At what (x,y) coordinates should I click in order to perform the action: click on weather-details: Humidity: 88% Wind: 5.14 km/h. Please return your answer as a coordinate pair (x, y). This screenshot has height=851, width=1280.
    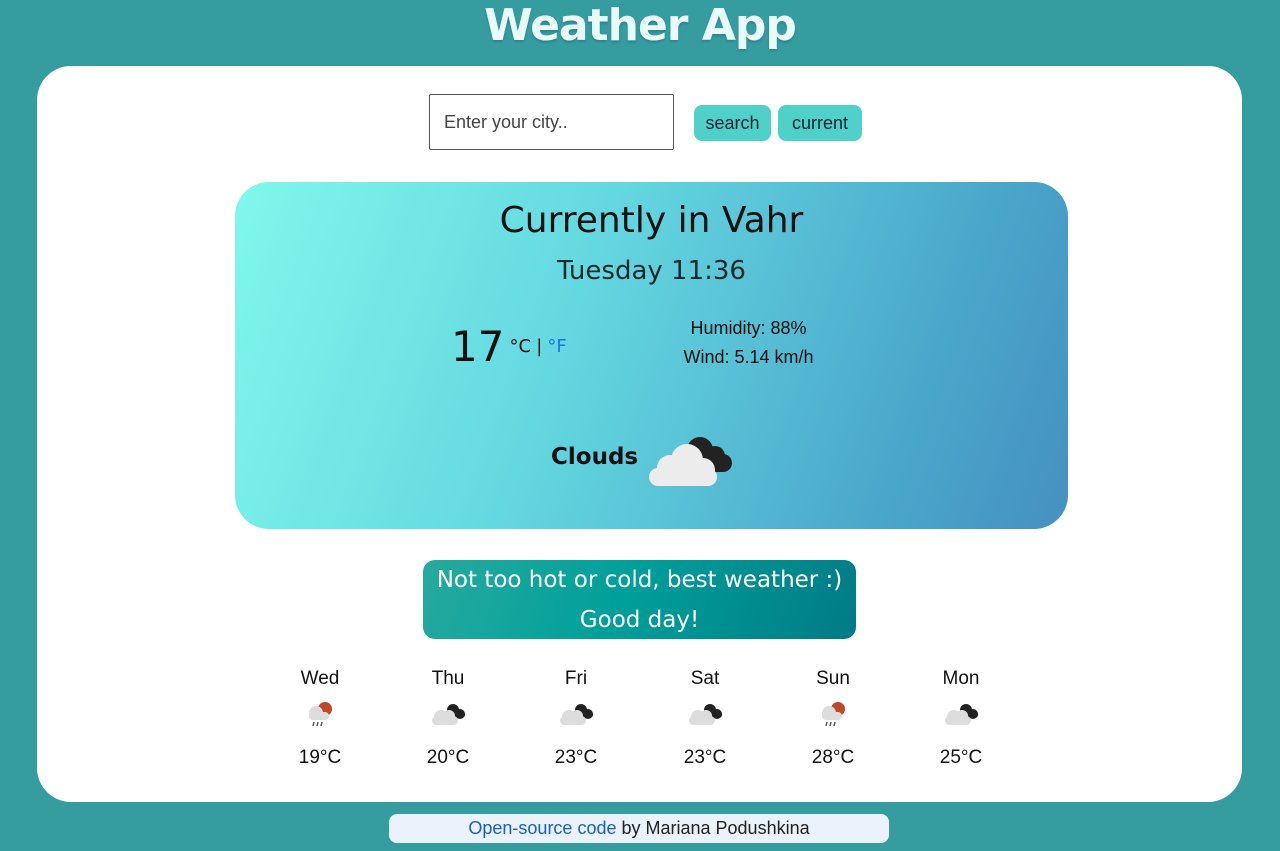
    Looking at the image, I should click on (748, 343).